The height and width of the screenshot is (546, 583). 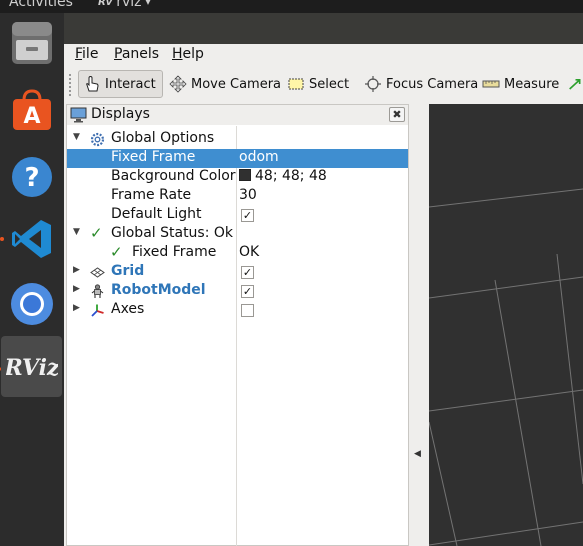 I want to click on grid-checkbox: ✓, so click(x=247, y=272).